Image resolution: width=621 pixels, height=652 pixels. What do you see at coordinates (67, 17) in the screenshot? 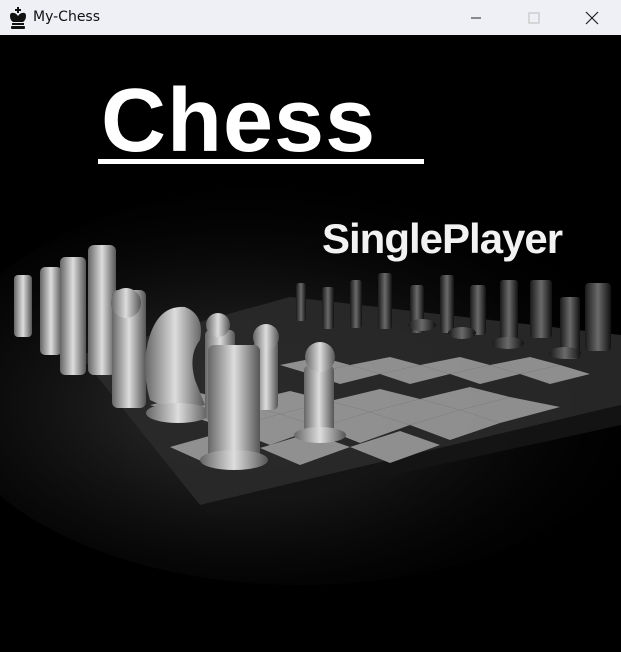
I see `window-title: My-Chess` at bounding box center [67, 17].